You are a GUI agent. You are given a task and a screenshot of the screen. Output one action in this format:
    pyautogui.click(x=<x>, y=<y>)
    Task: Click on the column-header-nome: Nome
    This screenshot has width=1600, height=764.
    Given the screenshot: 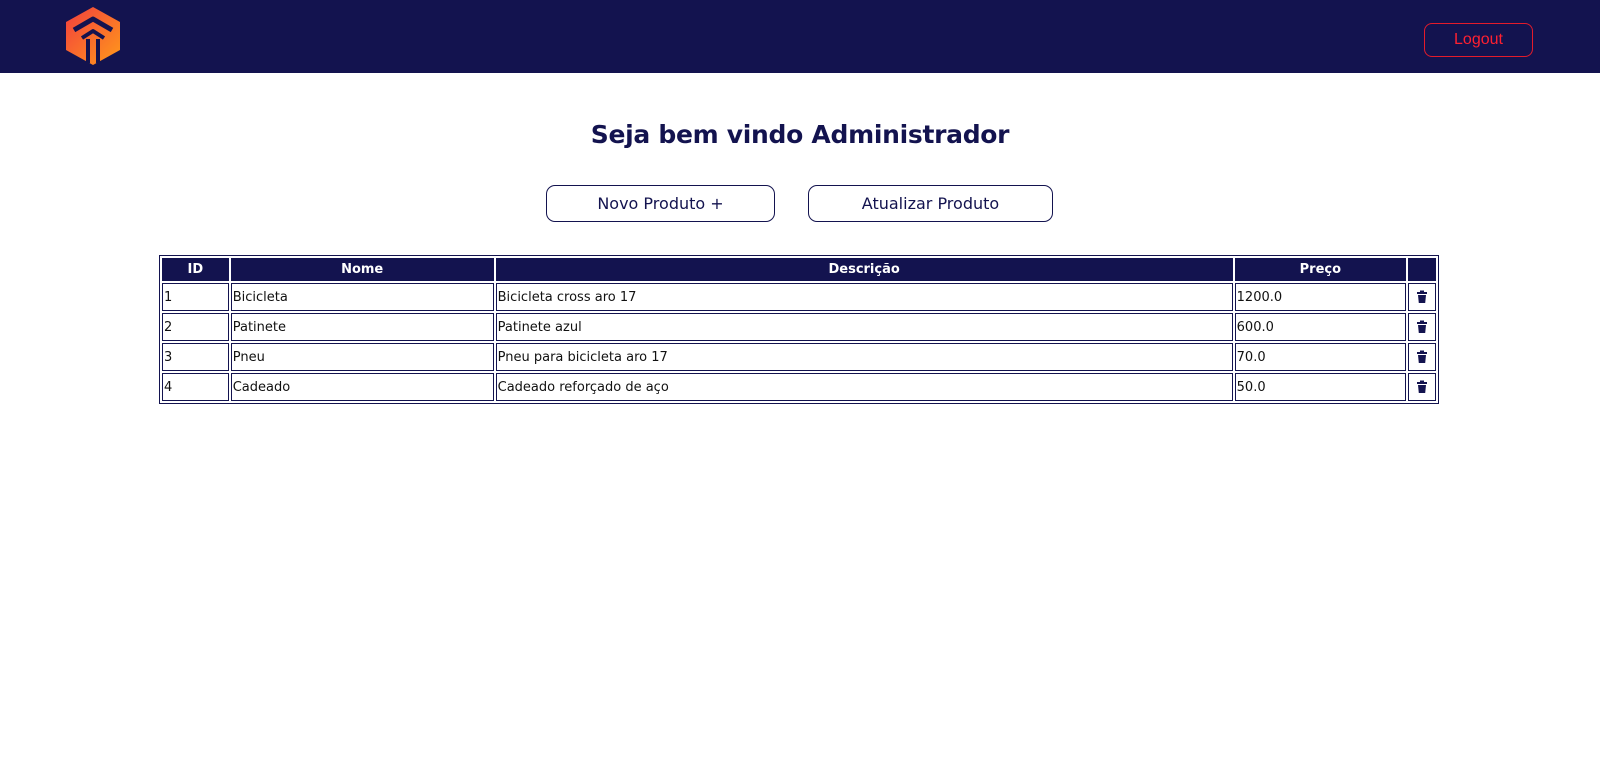 What is the action you would take?
    pyautogui.click(x=362, y=269)
    